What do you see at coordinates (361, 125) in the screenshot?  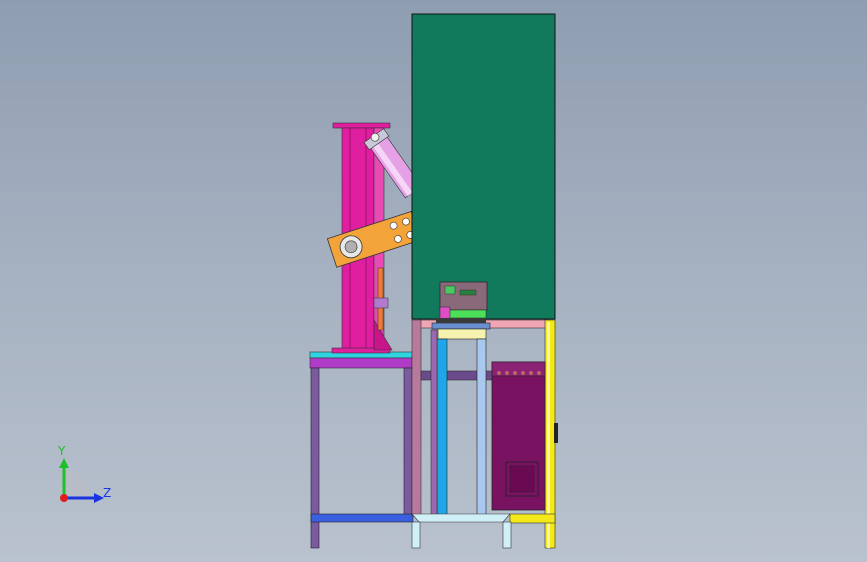 I see `column-cap-top` at bounding box center [361, 125].